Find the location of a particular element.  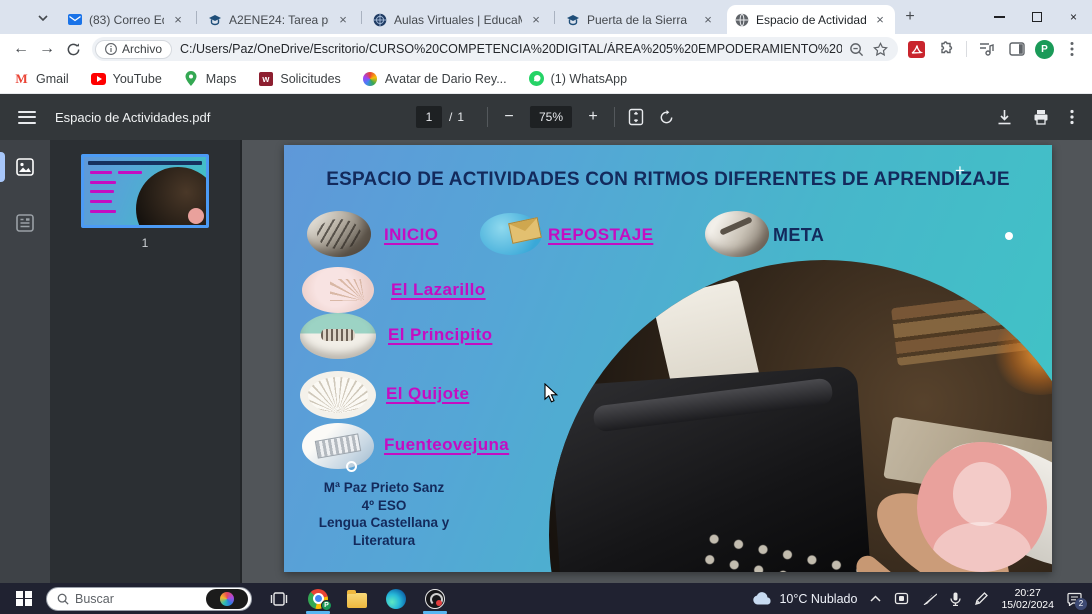

tab-a2ene24: A2ENE24: Tarea práctica 6 - × is located at coordinates (279, 19).